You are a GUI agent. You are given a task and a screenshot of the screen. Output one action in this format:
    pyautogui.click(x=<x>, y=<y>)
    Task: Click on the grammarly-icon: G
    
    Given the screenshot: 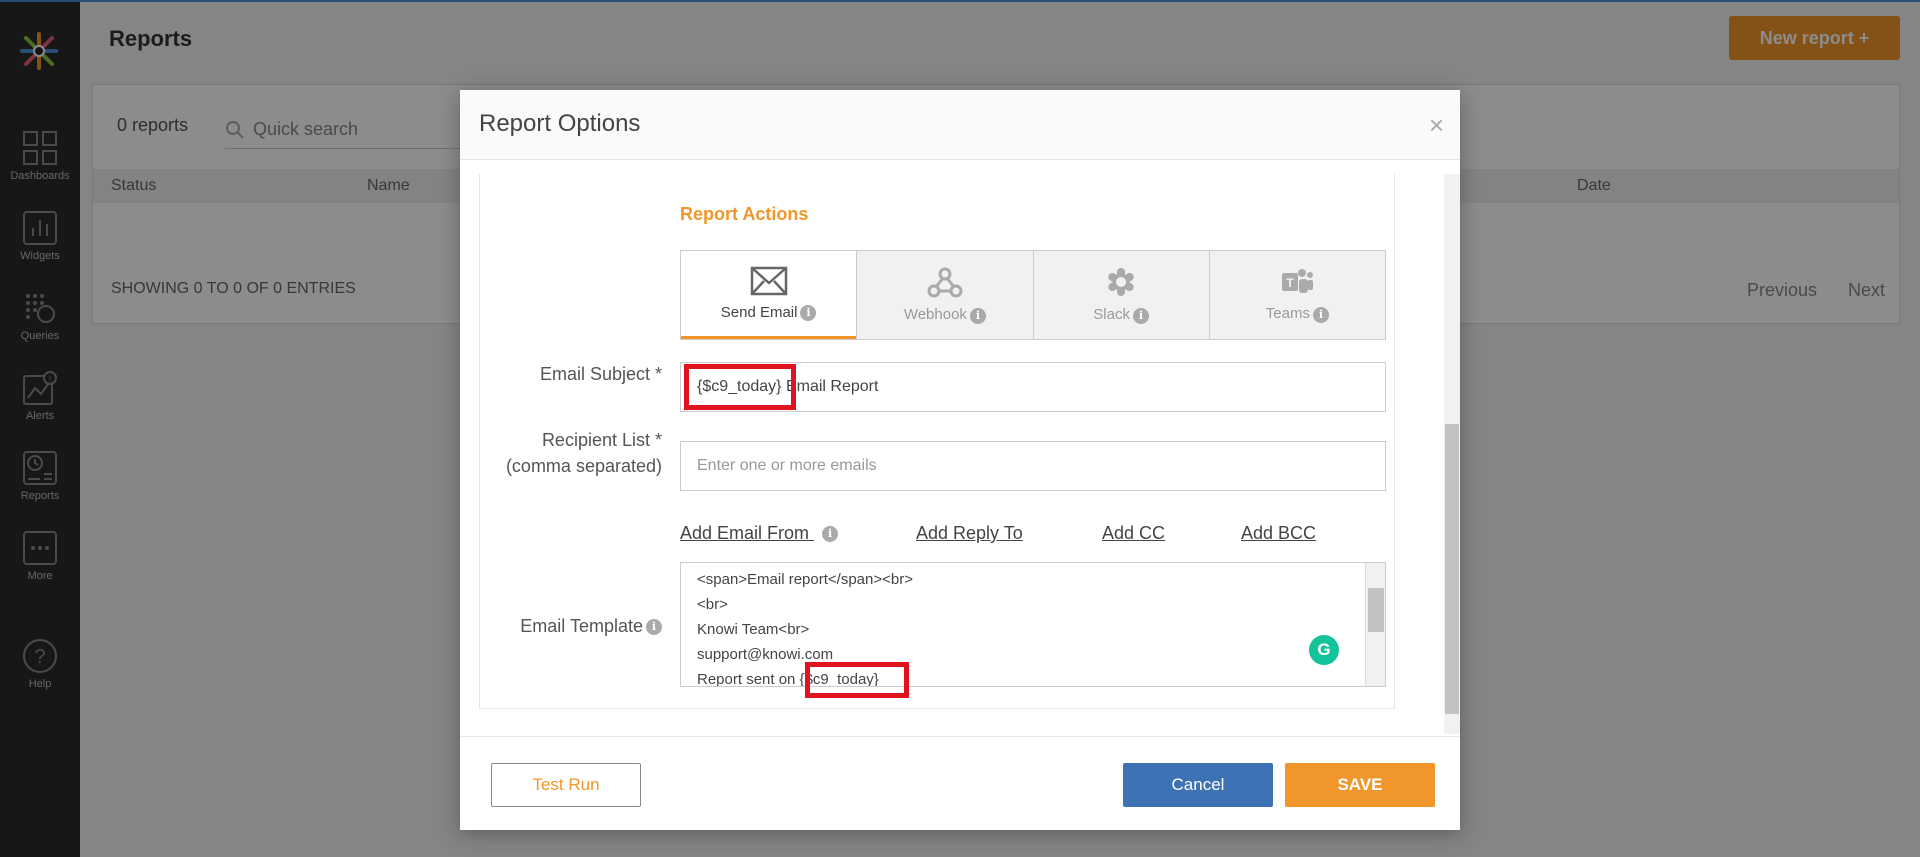 What is the action you would take?
    pyautogui.click(x=1324, y=650)
    